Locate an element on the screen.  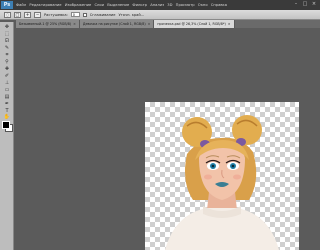
tab-hairstyle: прическа.psd @ 26,3% (Слой 1, RGB/8*) × is located at coordinates (194, 24).